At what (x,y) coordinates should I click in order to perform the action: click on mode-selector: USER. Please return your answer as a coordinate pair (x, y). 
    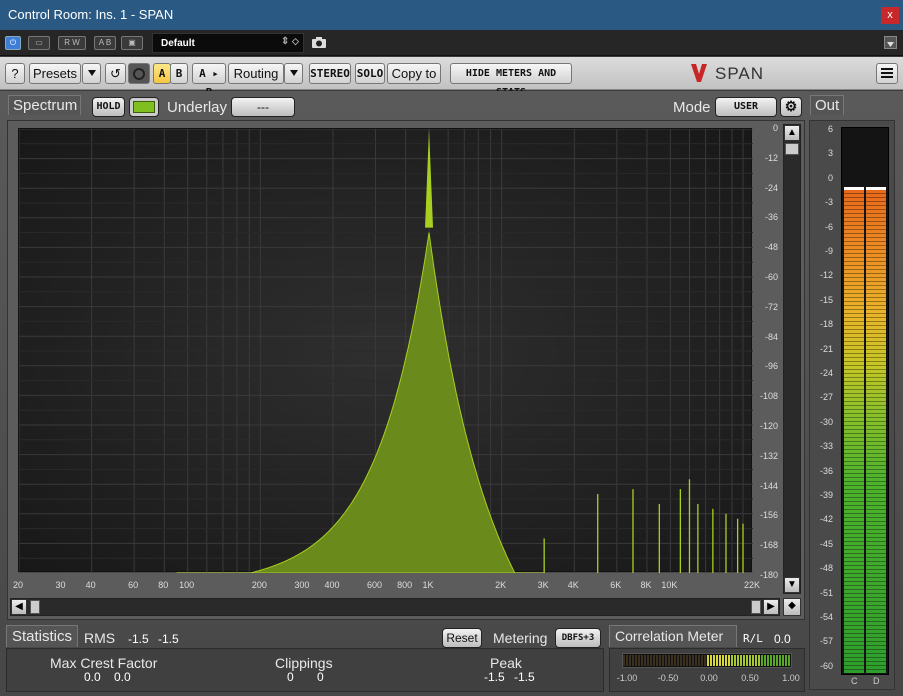
    Looking at the image, I should click on (746, 107).